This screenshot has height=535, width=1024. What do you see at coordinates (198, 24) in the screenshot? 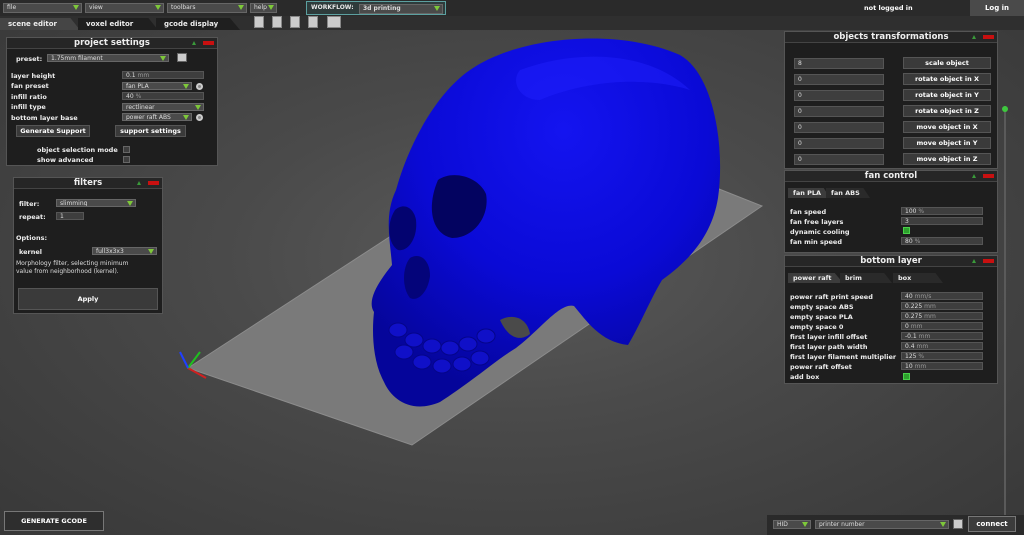
I see `tab-gcode-display: gcode display` at bounding box center [198, 24].